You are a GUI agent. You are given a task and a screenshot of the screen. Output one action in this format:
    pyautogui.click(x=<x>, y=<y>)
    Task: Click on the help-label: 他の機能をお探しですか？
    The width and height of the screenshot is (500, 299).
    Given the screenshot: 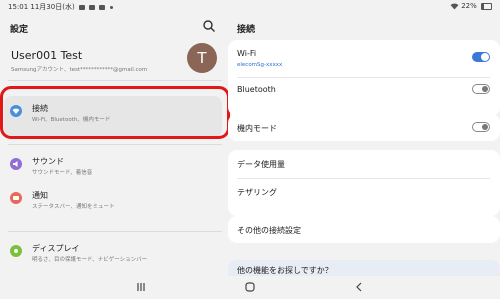 What is the action you would take?
    pyautogui.click(x=285, y=270)
    